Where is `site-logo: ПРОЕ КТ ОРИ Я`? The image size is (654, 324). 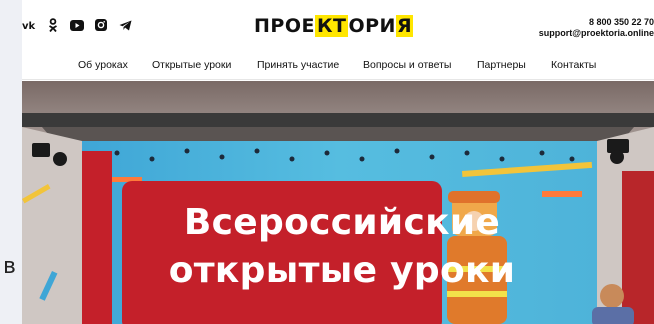 site-logo: ПРОЕ КТ ОРИ Я is located at coordinates (334, 26).